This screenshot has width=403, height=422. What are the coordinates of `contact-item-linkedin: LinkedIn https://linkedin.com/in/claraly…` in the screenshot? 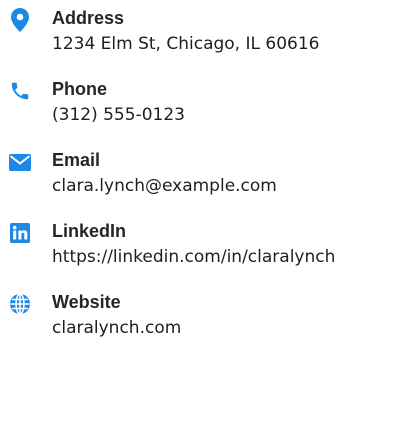 It's located at (203, 245).